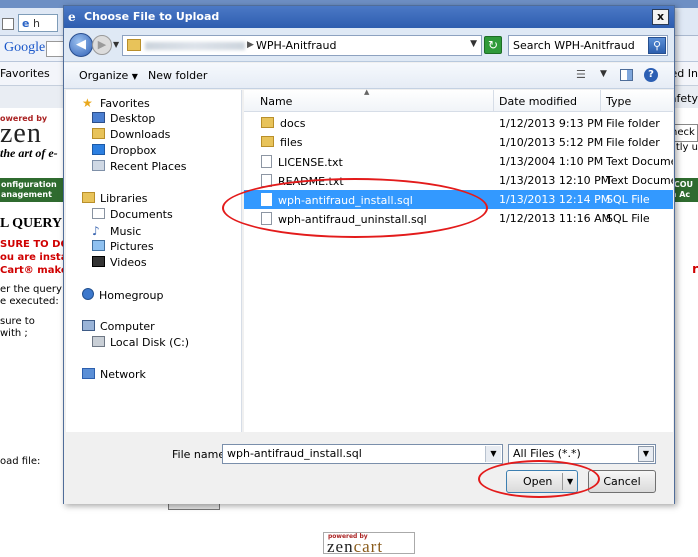 This screenshot has height=557, width=698. Describe the element at coordinates (276, 101) in the screenshot. I see `column-header-name-label: Name` at that location.